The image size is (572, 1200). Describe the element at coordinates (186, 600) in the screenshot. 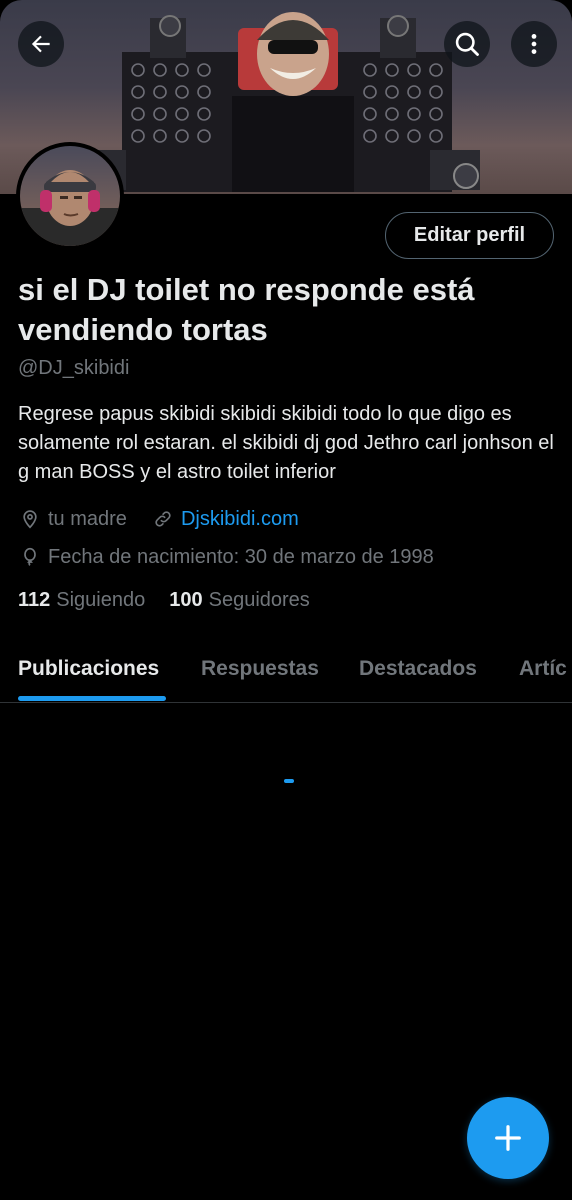

I see `followers-count: 100` at that location.